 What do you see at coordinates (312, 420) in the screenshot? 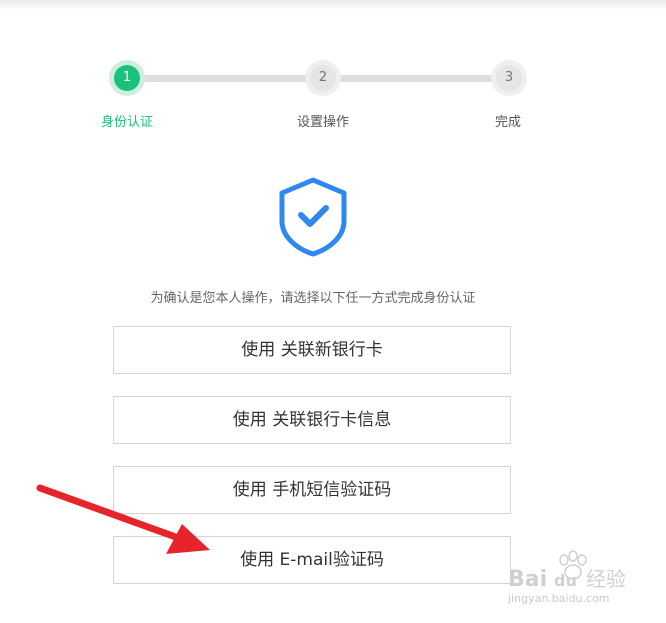
I see `option-bank-card-info: 使用 关联银行卡信息` at bounding box center [312, 420].